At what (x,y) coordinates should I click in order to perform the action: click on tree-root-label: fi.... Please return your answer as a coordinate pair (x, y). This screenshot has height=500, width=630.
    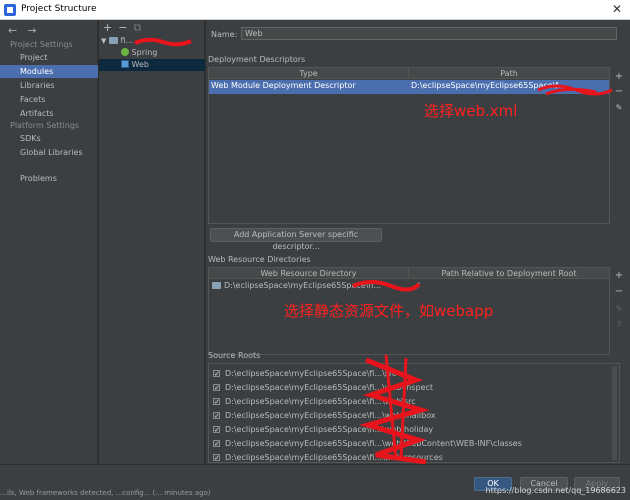
    Looking at the image, I should click on (127, 40).